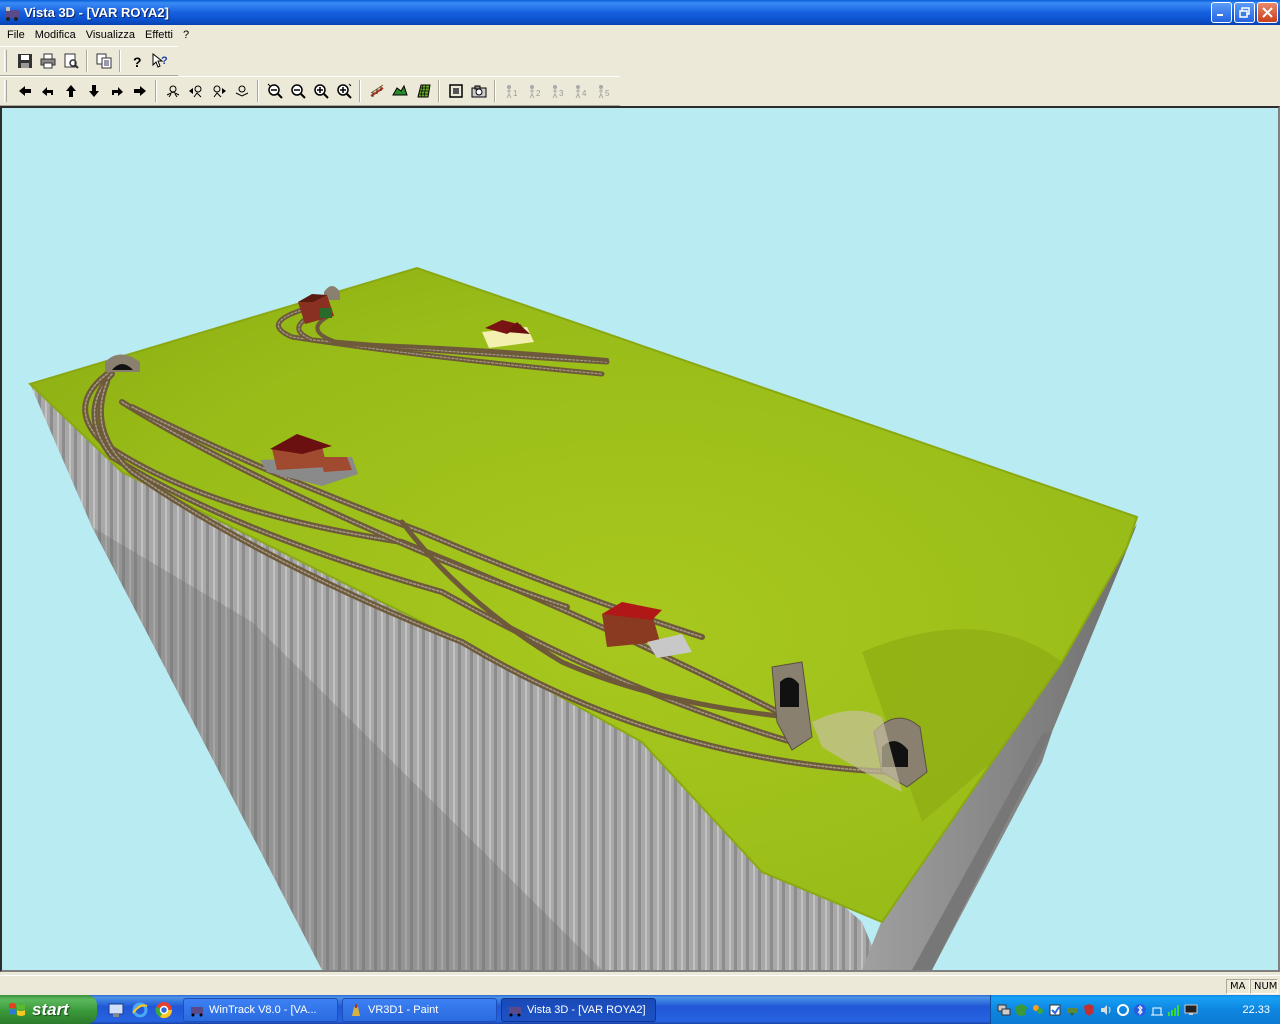 The width and height of the screenshot is (1280, 1024). What do you see at coordinates (1021, 1010) in the screenshot?
I see `antivirus-icon` at bounding box center [1021, 1010].